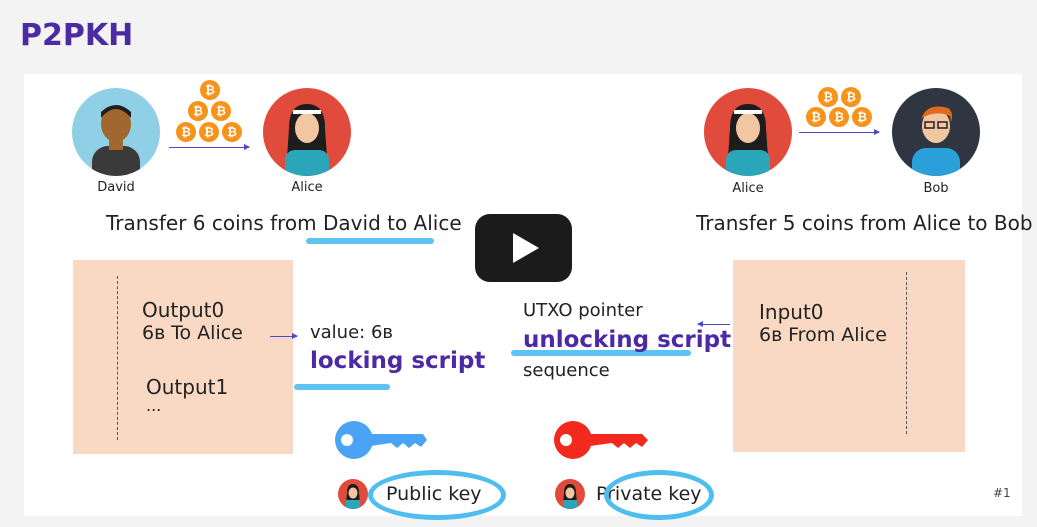 This screenshot has width=1037, height=527. What do you see at coordinates (601, 440) in the screenshot?
I see `private-key-icon` at bounding box center [601, 440].